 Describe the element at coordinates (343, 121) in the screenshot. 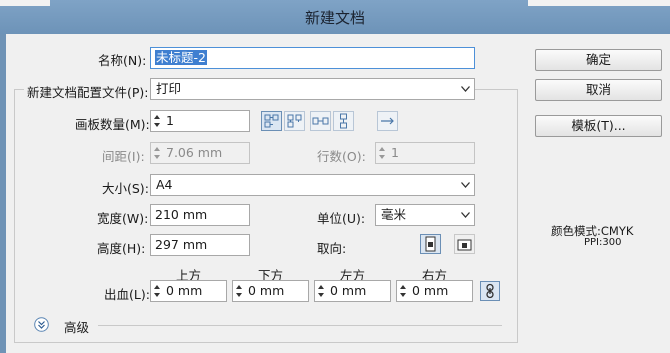

I see `arrange-by-column-icon` at that location.